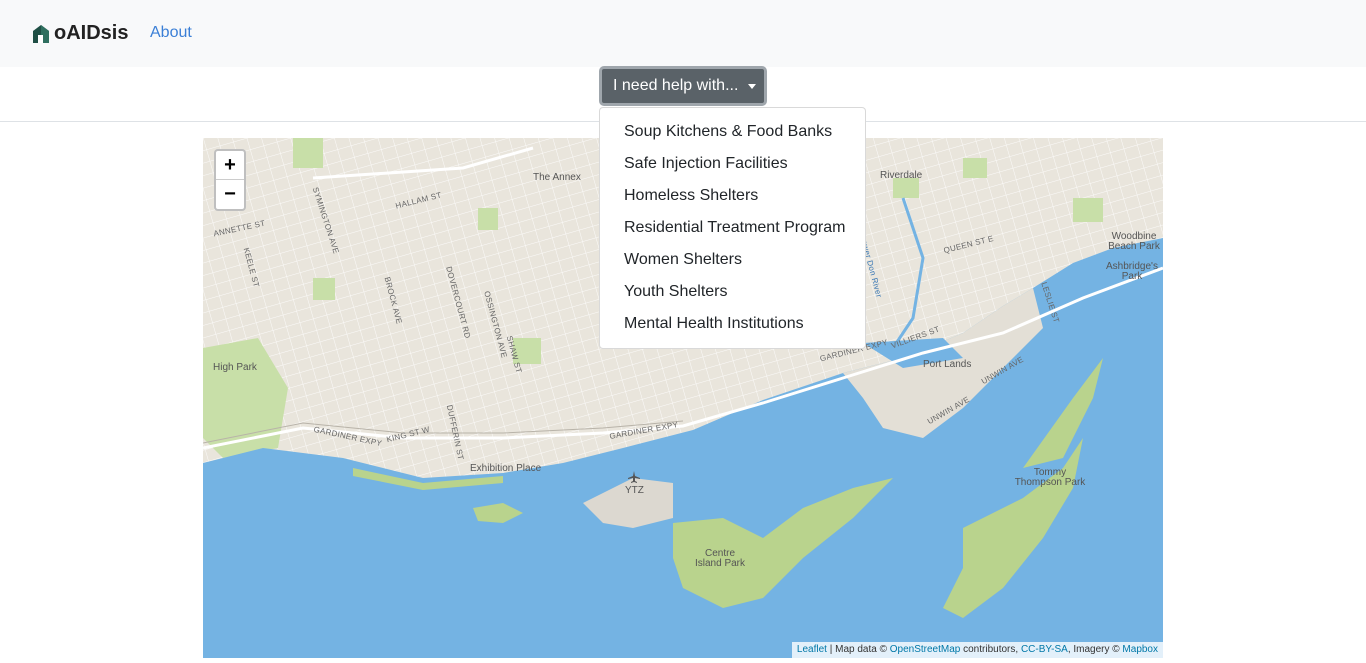 Image resolution: width=1366 pixels, height=663 pixels. What do you see at coordinates (990, 649) in the screenshot?
I see `attribution-text-2: contributors,` at bounding box center [990, 649].